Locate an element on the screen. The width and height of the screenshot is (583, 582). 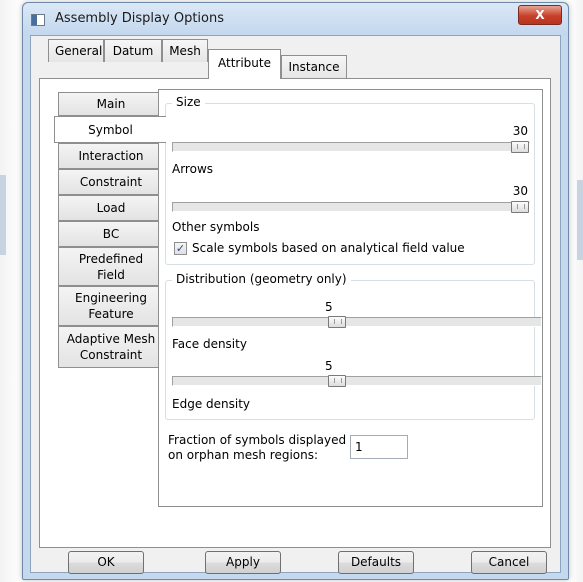
tab-mesh: Mesh is located at coordinates (185, 50).